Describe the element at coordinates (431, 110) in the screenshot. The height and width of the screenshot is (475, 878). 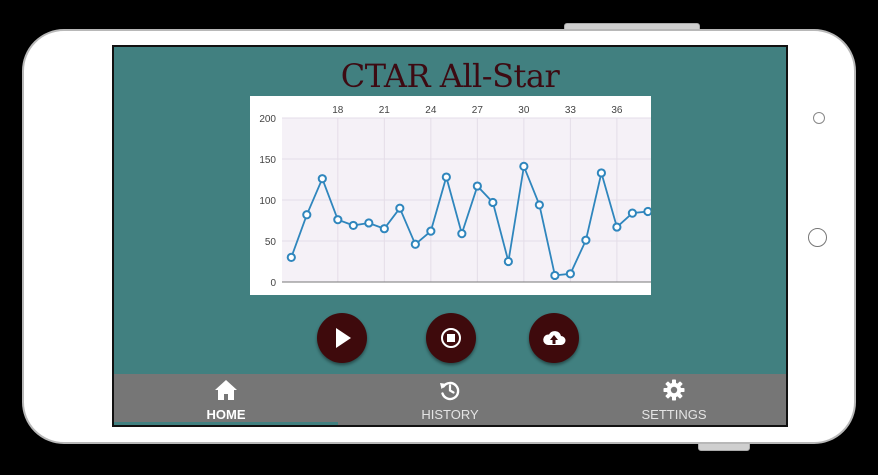
I see `x-tick-label: 24` at that location.